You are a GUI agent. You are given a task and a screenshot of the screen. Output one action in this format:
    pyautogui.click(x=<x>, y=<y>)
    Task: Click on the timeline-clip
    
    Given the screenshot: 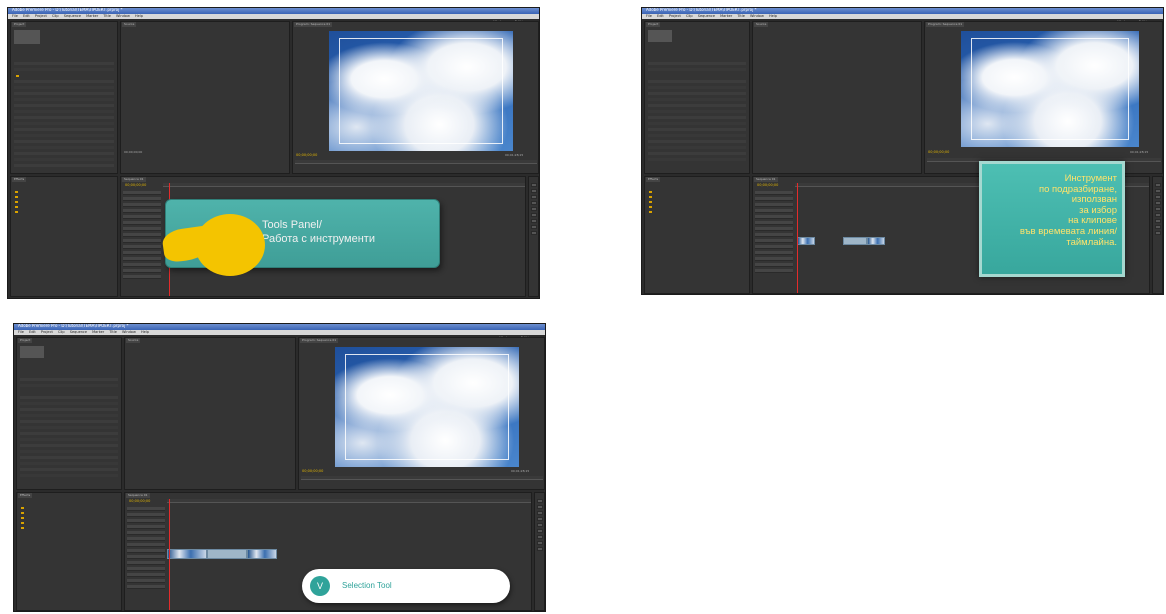 What is the action you would take?
    pyautogui.click(x=876, y=241)
    